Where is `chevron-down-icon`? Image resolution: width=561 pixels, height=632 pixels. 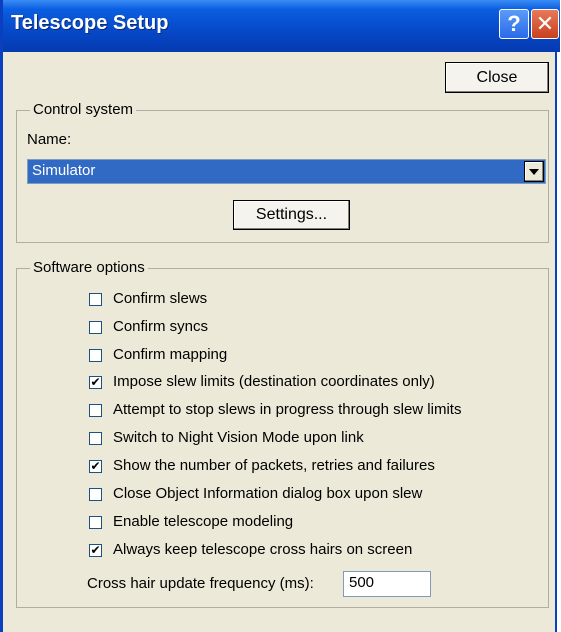 chevron-down-icon is located at coordinates (534, 171).